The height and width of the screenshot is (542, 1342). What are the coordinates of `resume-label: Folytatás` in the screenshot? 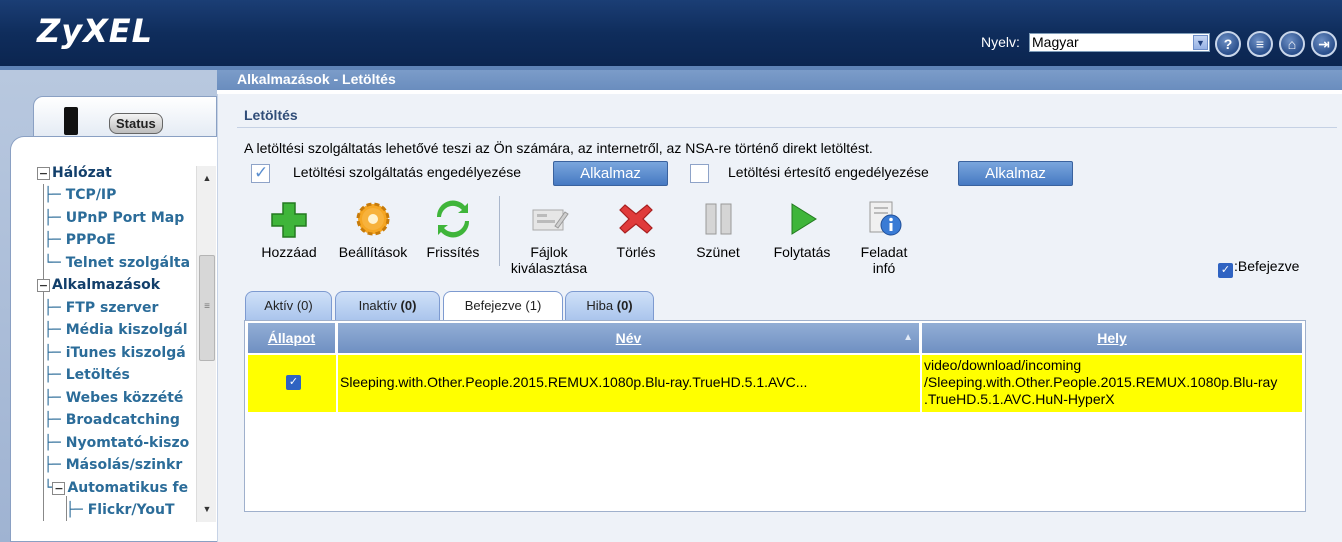 It's located at (802, 252).